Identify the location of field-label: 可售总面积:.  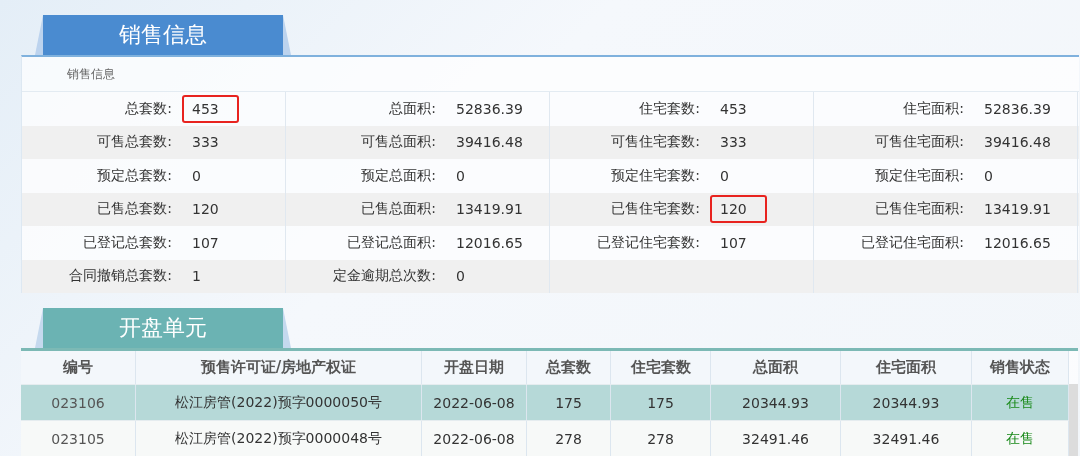
(398, 142).